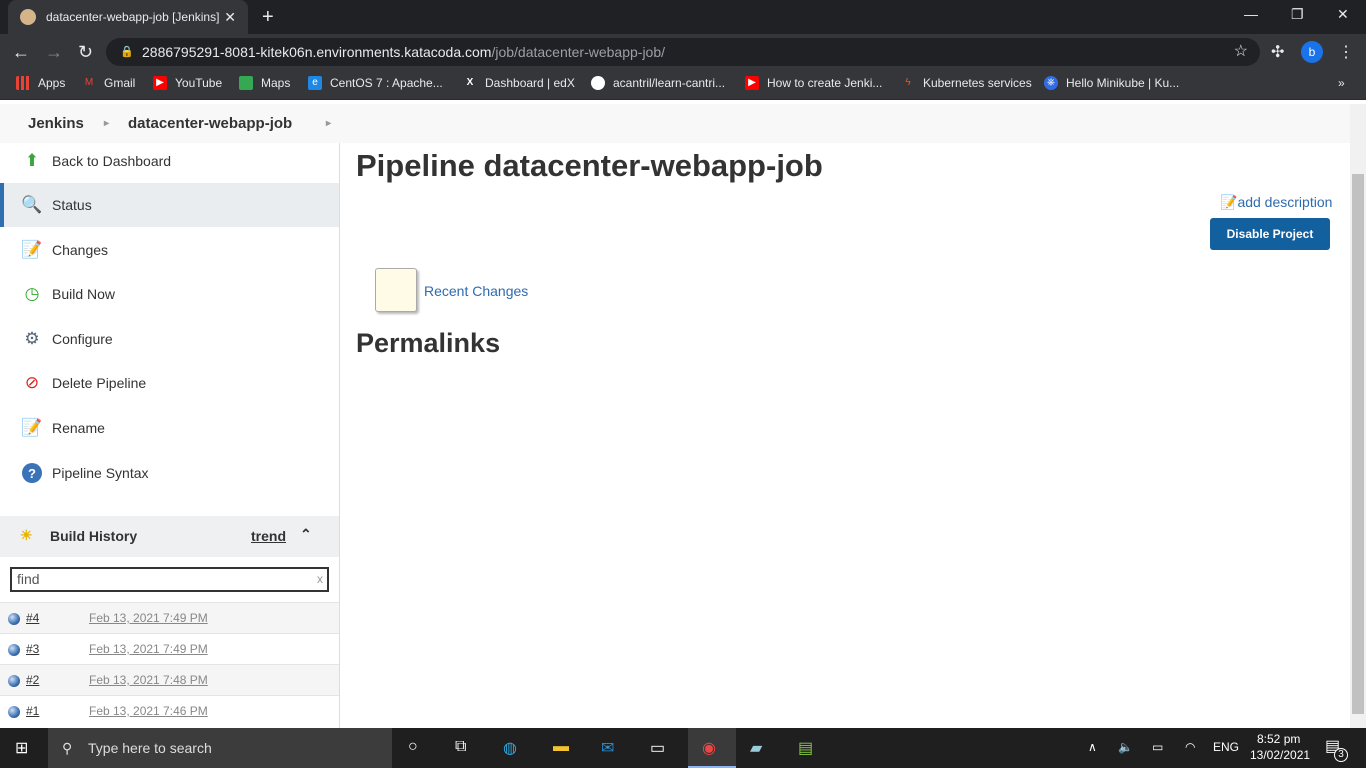 The height and width of the screenshot is (768, 1366). I want to click on bookmark-label: Kubernetes services, so click(977, 83).